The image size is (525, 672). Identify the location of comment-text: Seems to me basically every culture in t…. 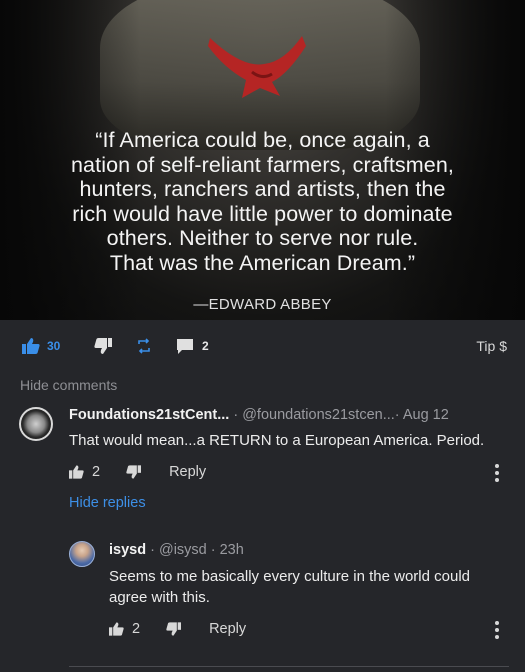
(289, 587).